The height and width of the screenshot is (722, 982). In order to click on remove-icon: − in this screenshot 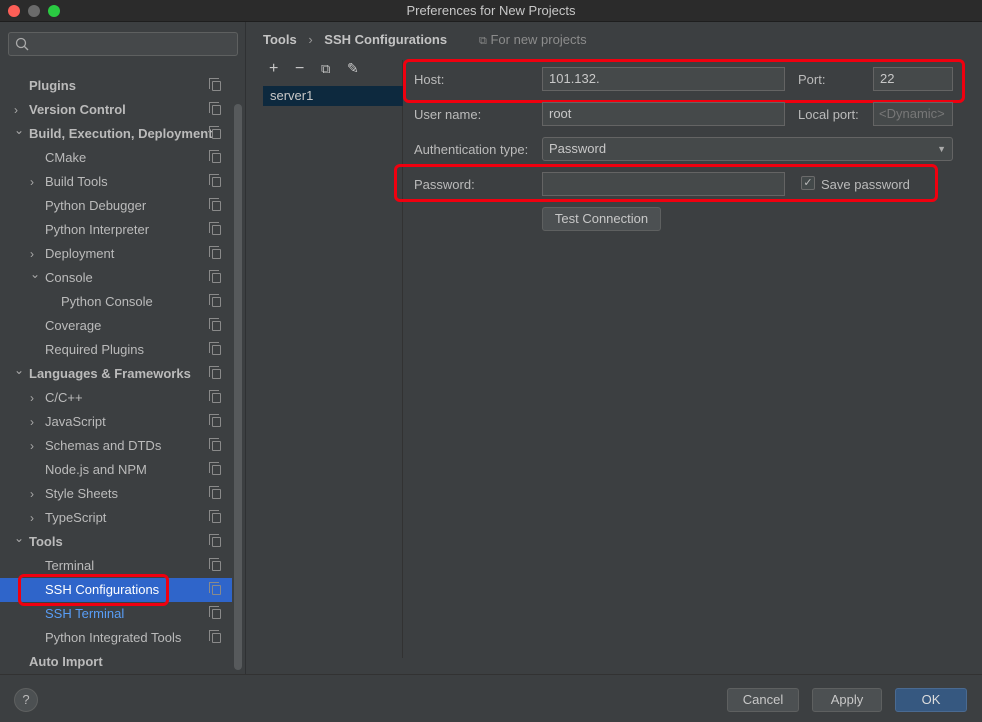, I will do `click(299, 69)`.